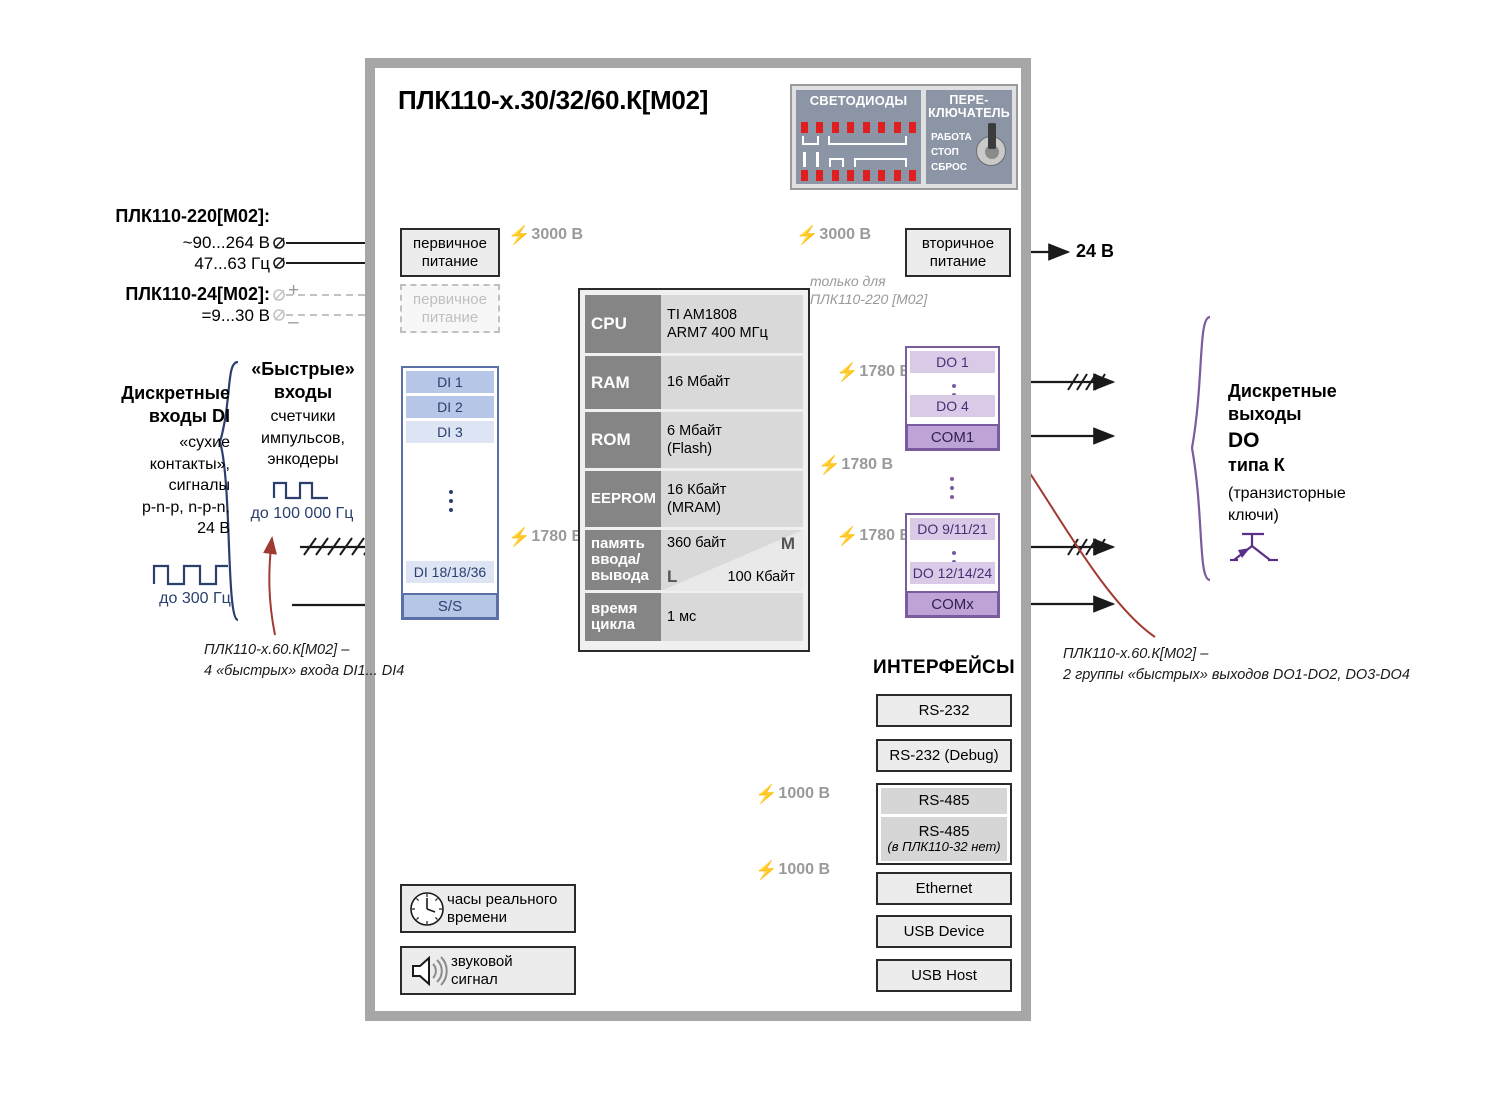 This screenshot has width=1500, height=1111. Describe the element at coordinates (958, 244) in the screenshot. I see `secondary-power-line1: вторичное` at that location.